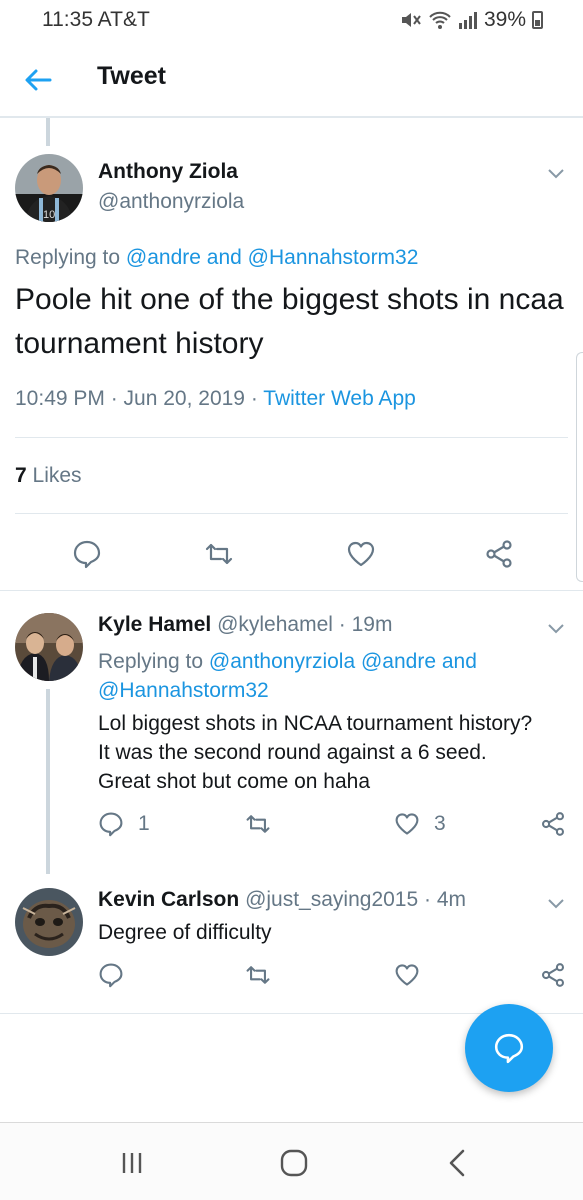 The image size is (583, 1200). I want to click on reply-actions, so click(335, 977).